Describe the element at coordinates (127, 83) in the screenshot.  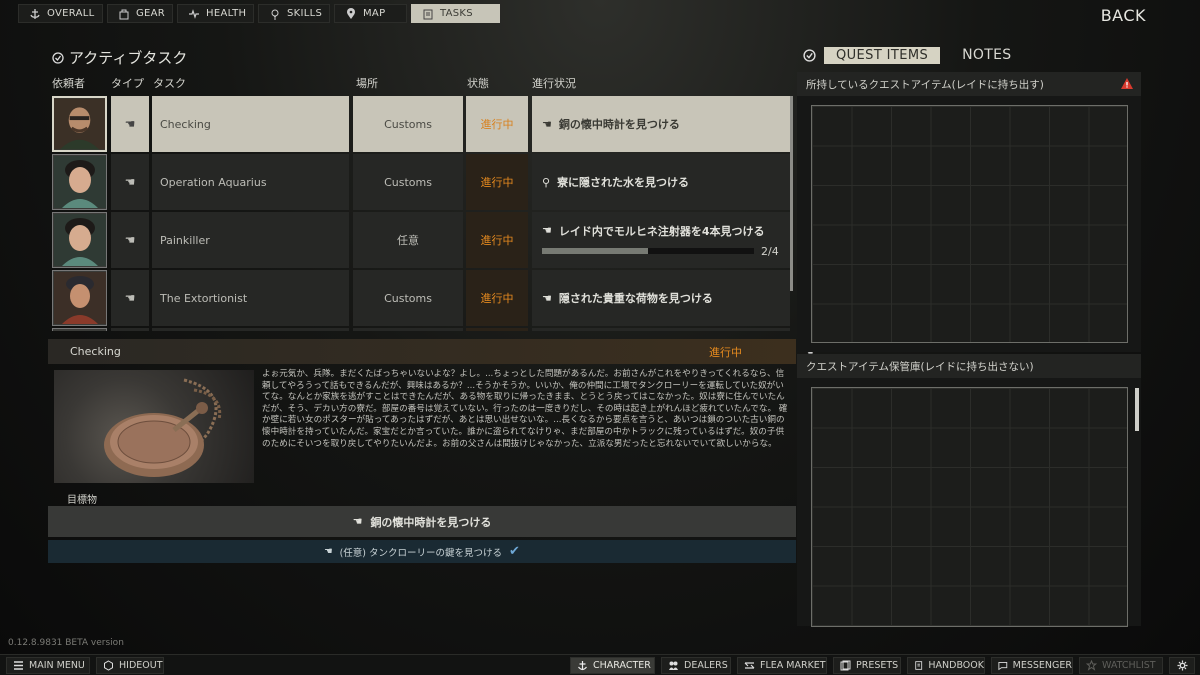
I see `col-type: タイプ` at that location.